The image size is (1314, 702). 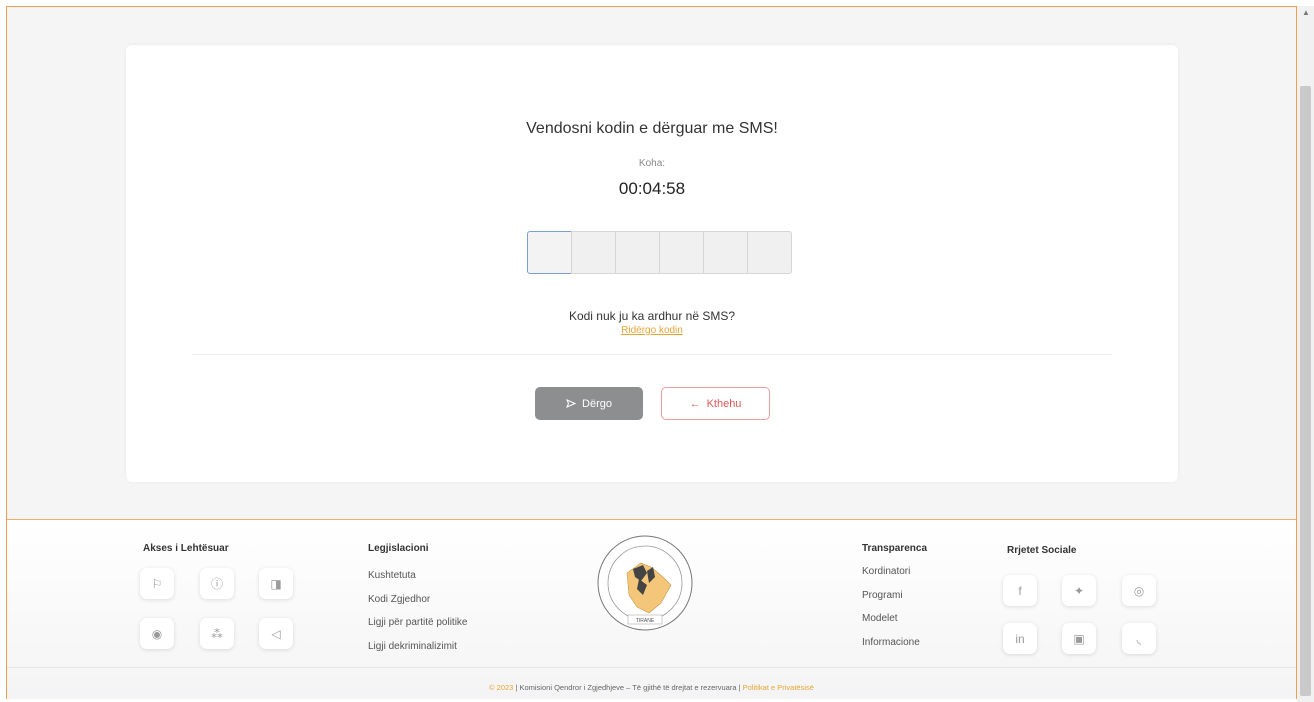 What do you see at coordinates (597, 403) in the screenshot?
I see `send-button-label: Dërgo` at bounding box center [597, 403].